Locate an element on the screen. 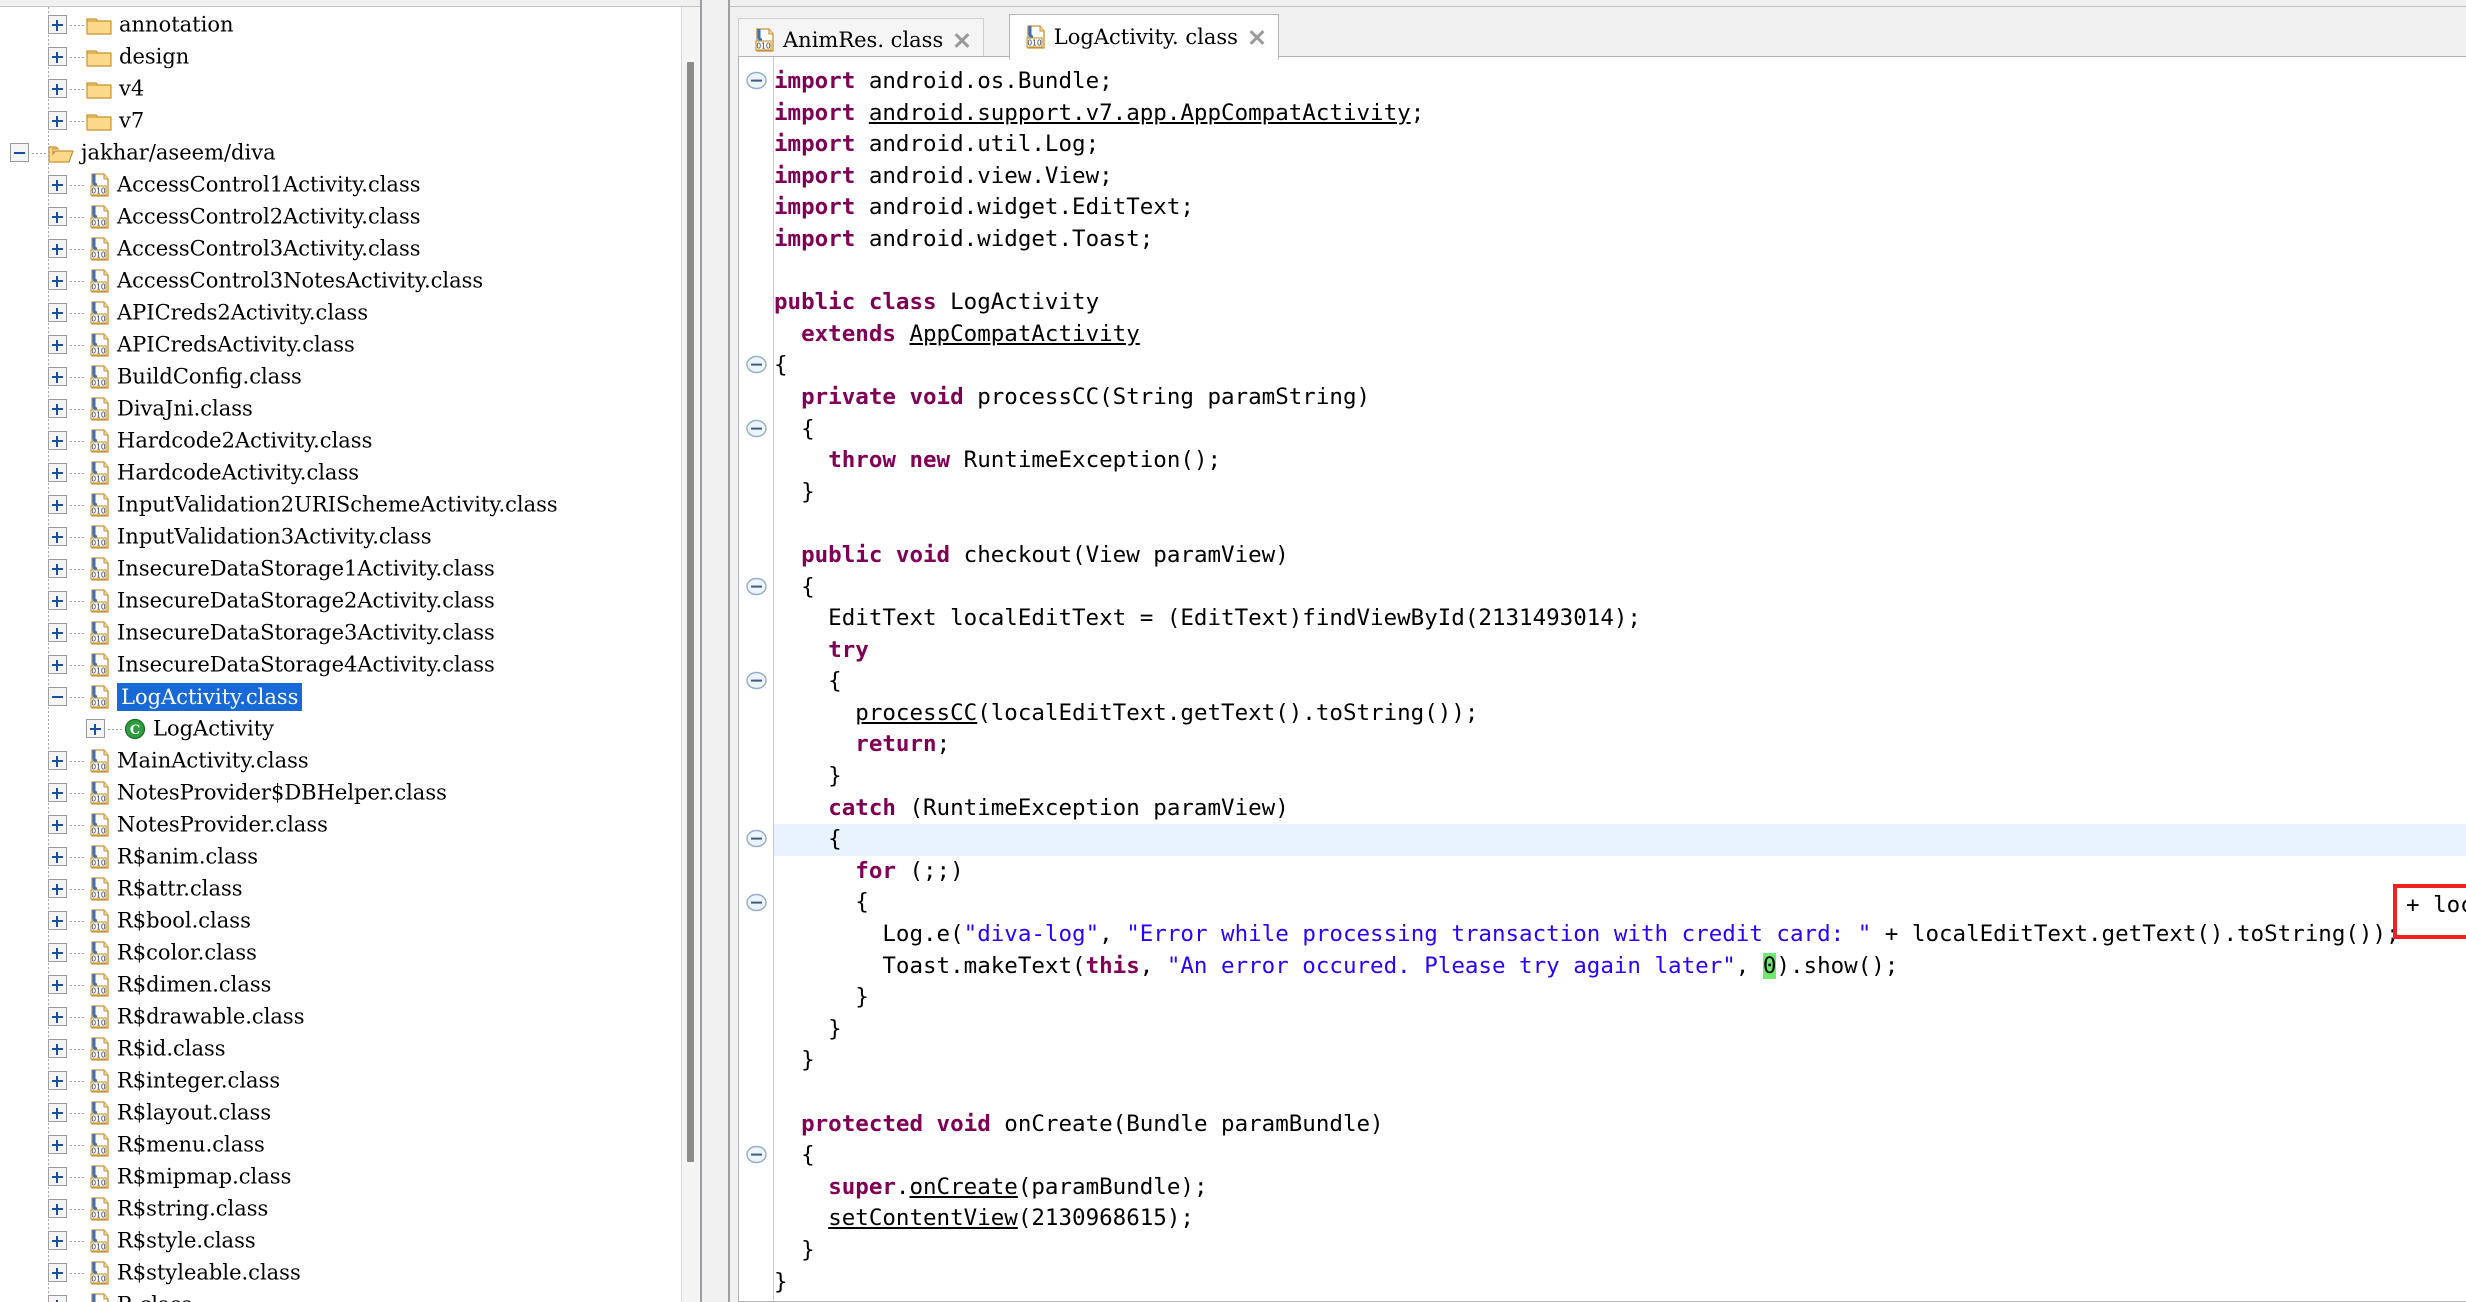 Image resolution: width=2466 pixels, height=1302 pixels. tree-item: 010 Hardcode2Activity.class is located at coordinates (350, 439).